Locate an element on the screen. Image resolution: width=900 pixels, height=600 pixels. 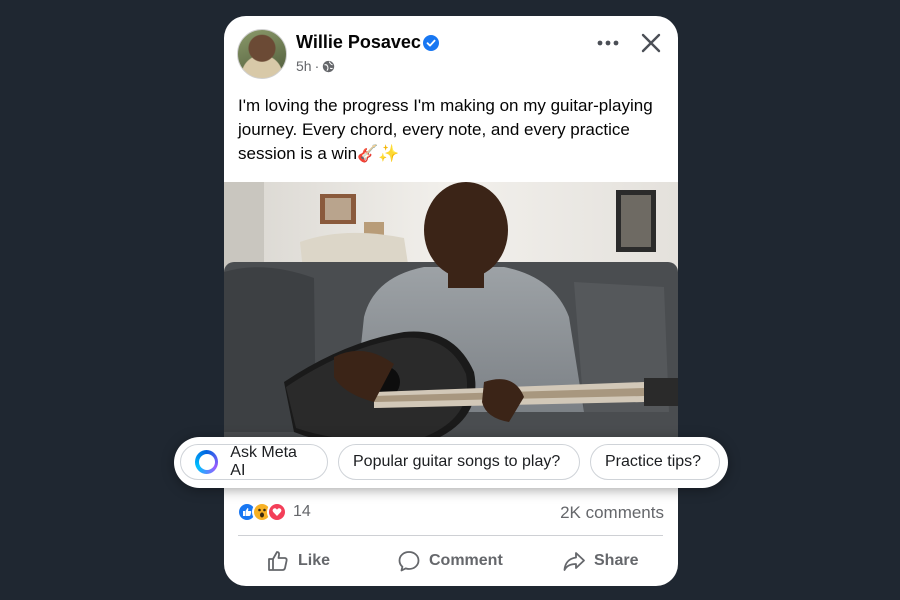
comment-bubble-icon is located at coordinates (409, 561).